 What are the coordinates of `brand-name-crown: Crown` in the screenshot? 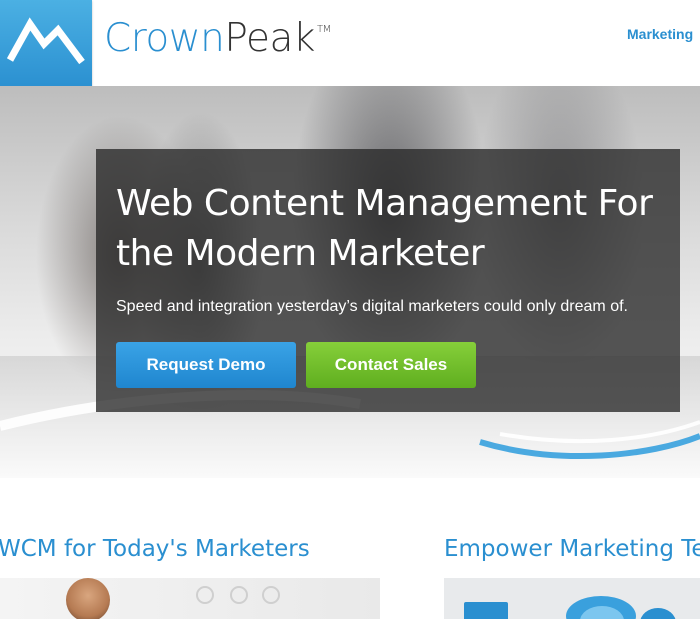 It's located at (164, 38).